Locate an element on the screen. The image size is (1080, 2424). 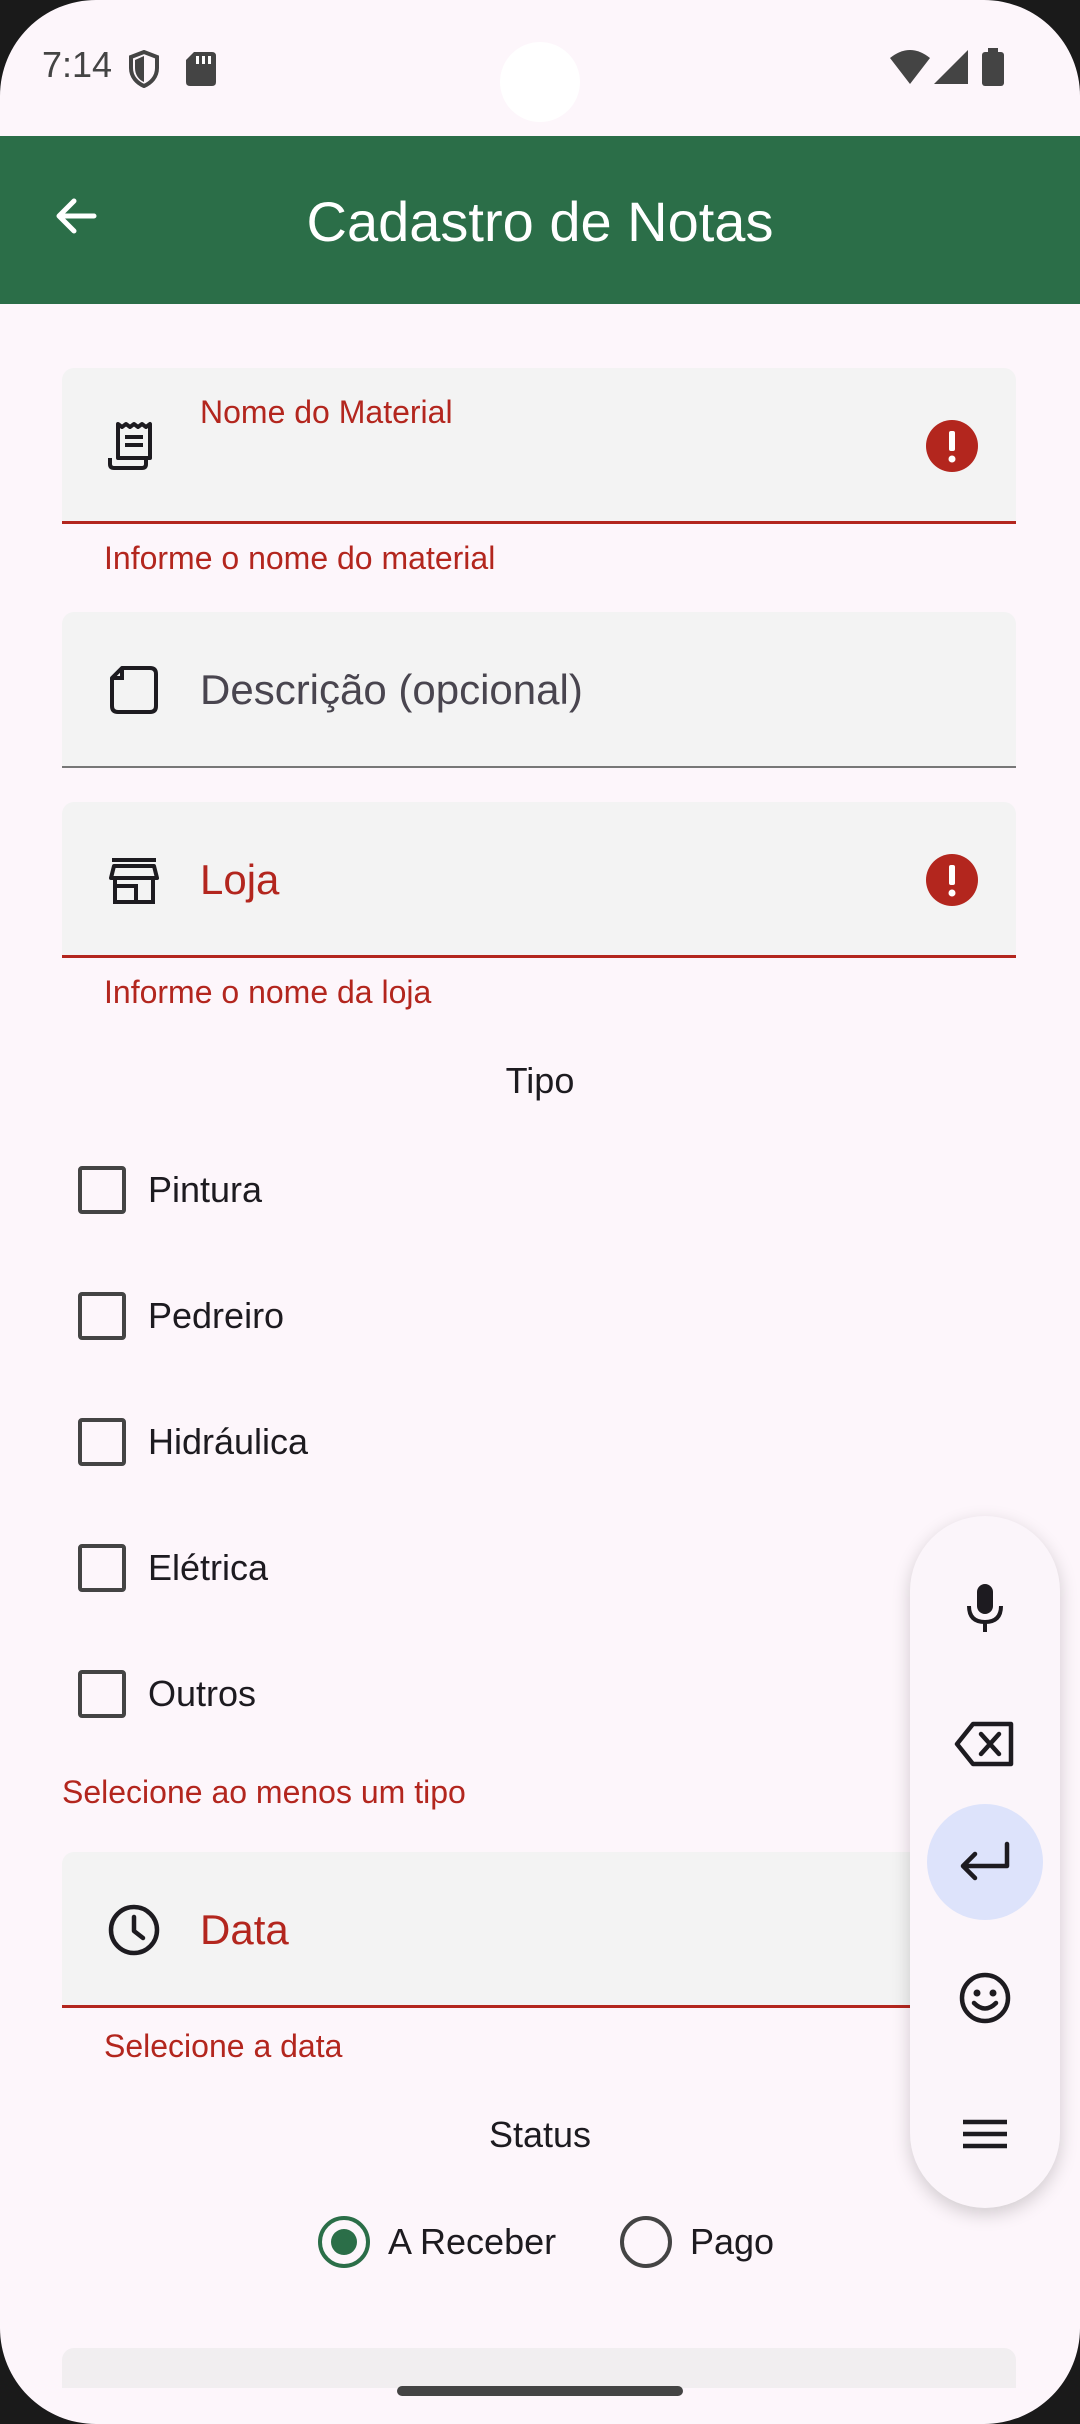
floating-keyboard-toolbar is located at coordinates (985, 1862).